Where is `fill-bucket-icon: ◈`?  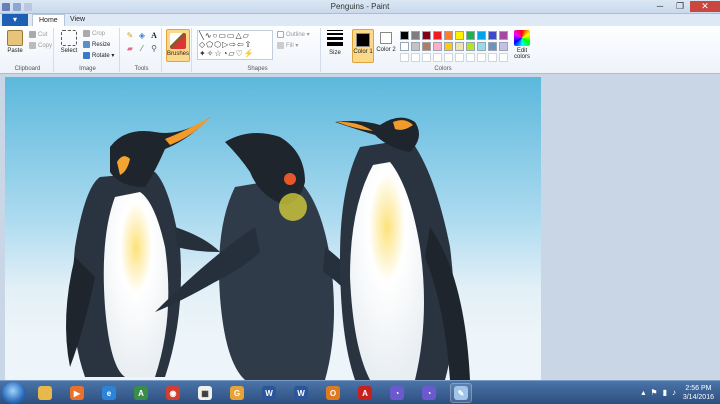 fill-bucket-icon: ◈ is located at coordinates (142, 36).